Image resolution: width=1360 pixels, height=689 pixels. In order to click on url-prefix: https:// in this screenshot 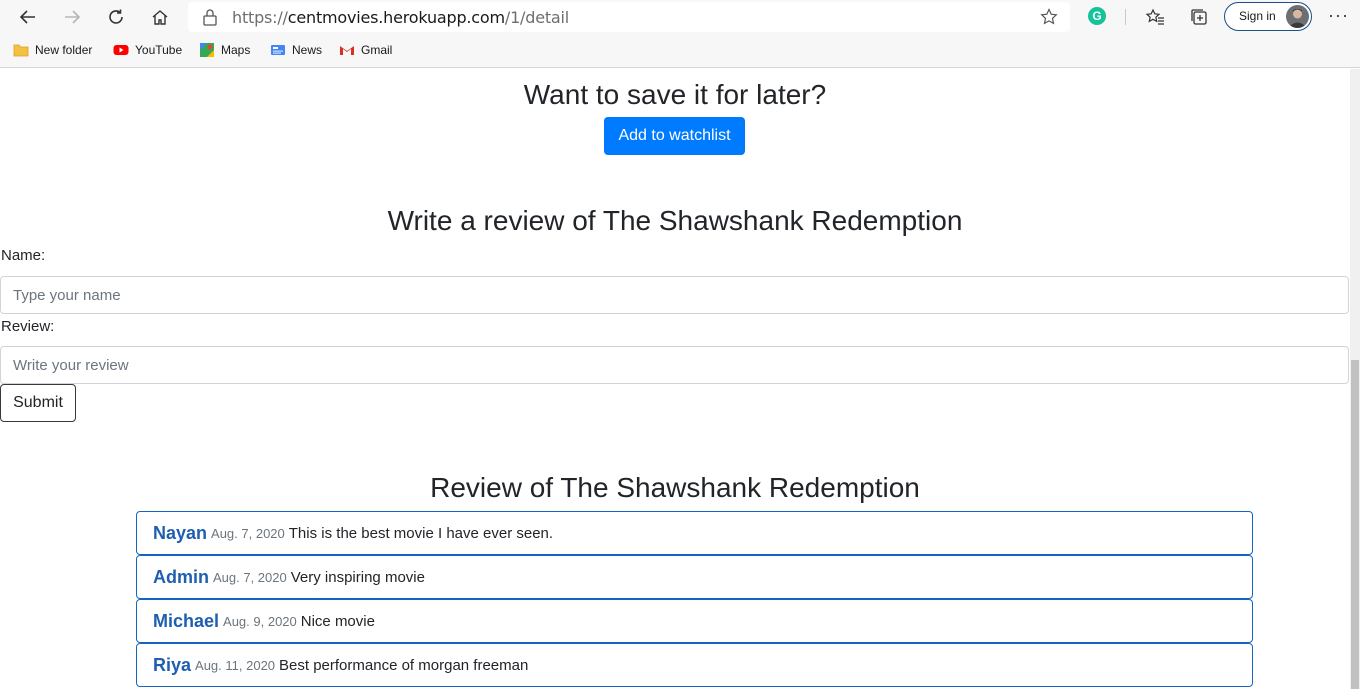, I will do `click(260, 17)`.